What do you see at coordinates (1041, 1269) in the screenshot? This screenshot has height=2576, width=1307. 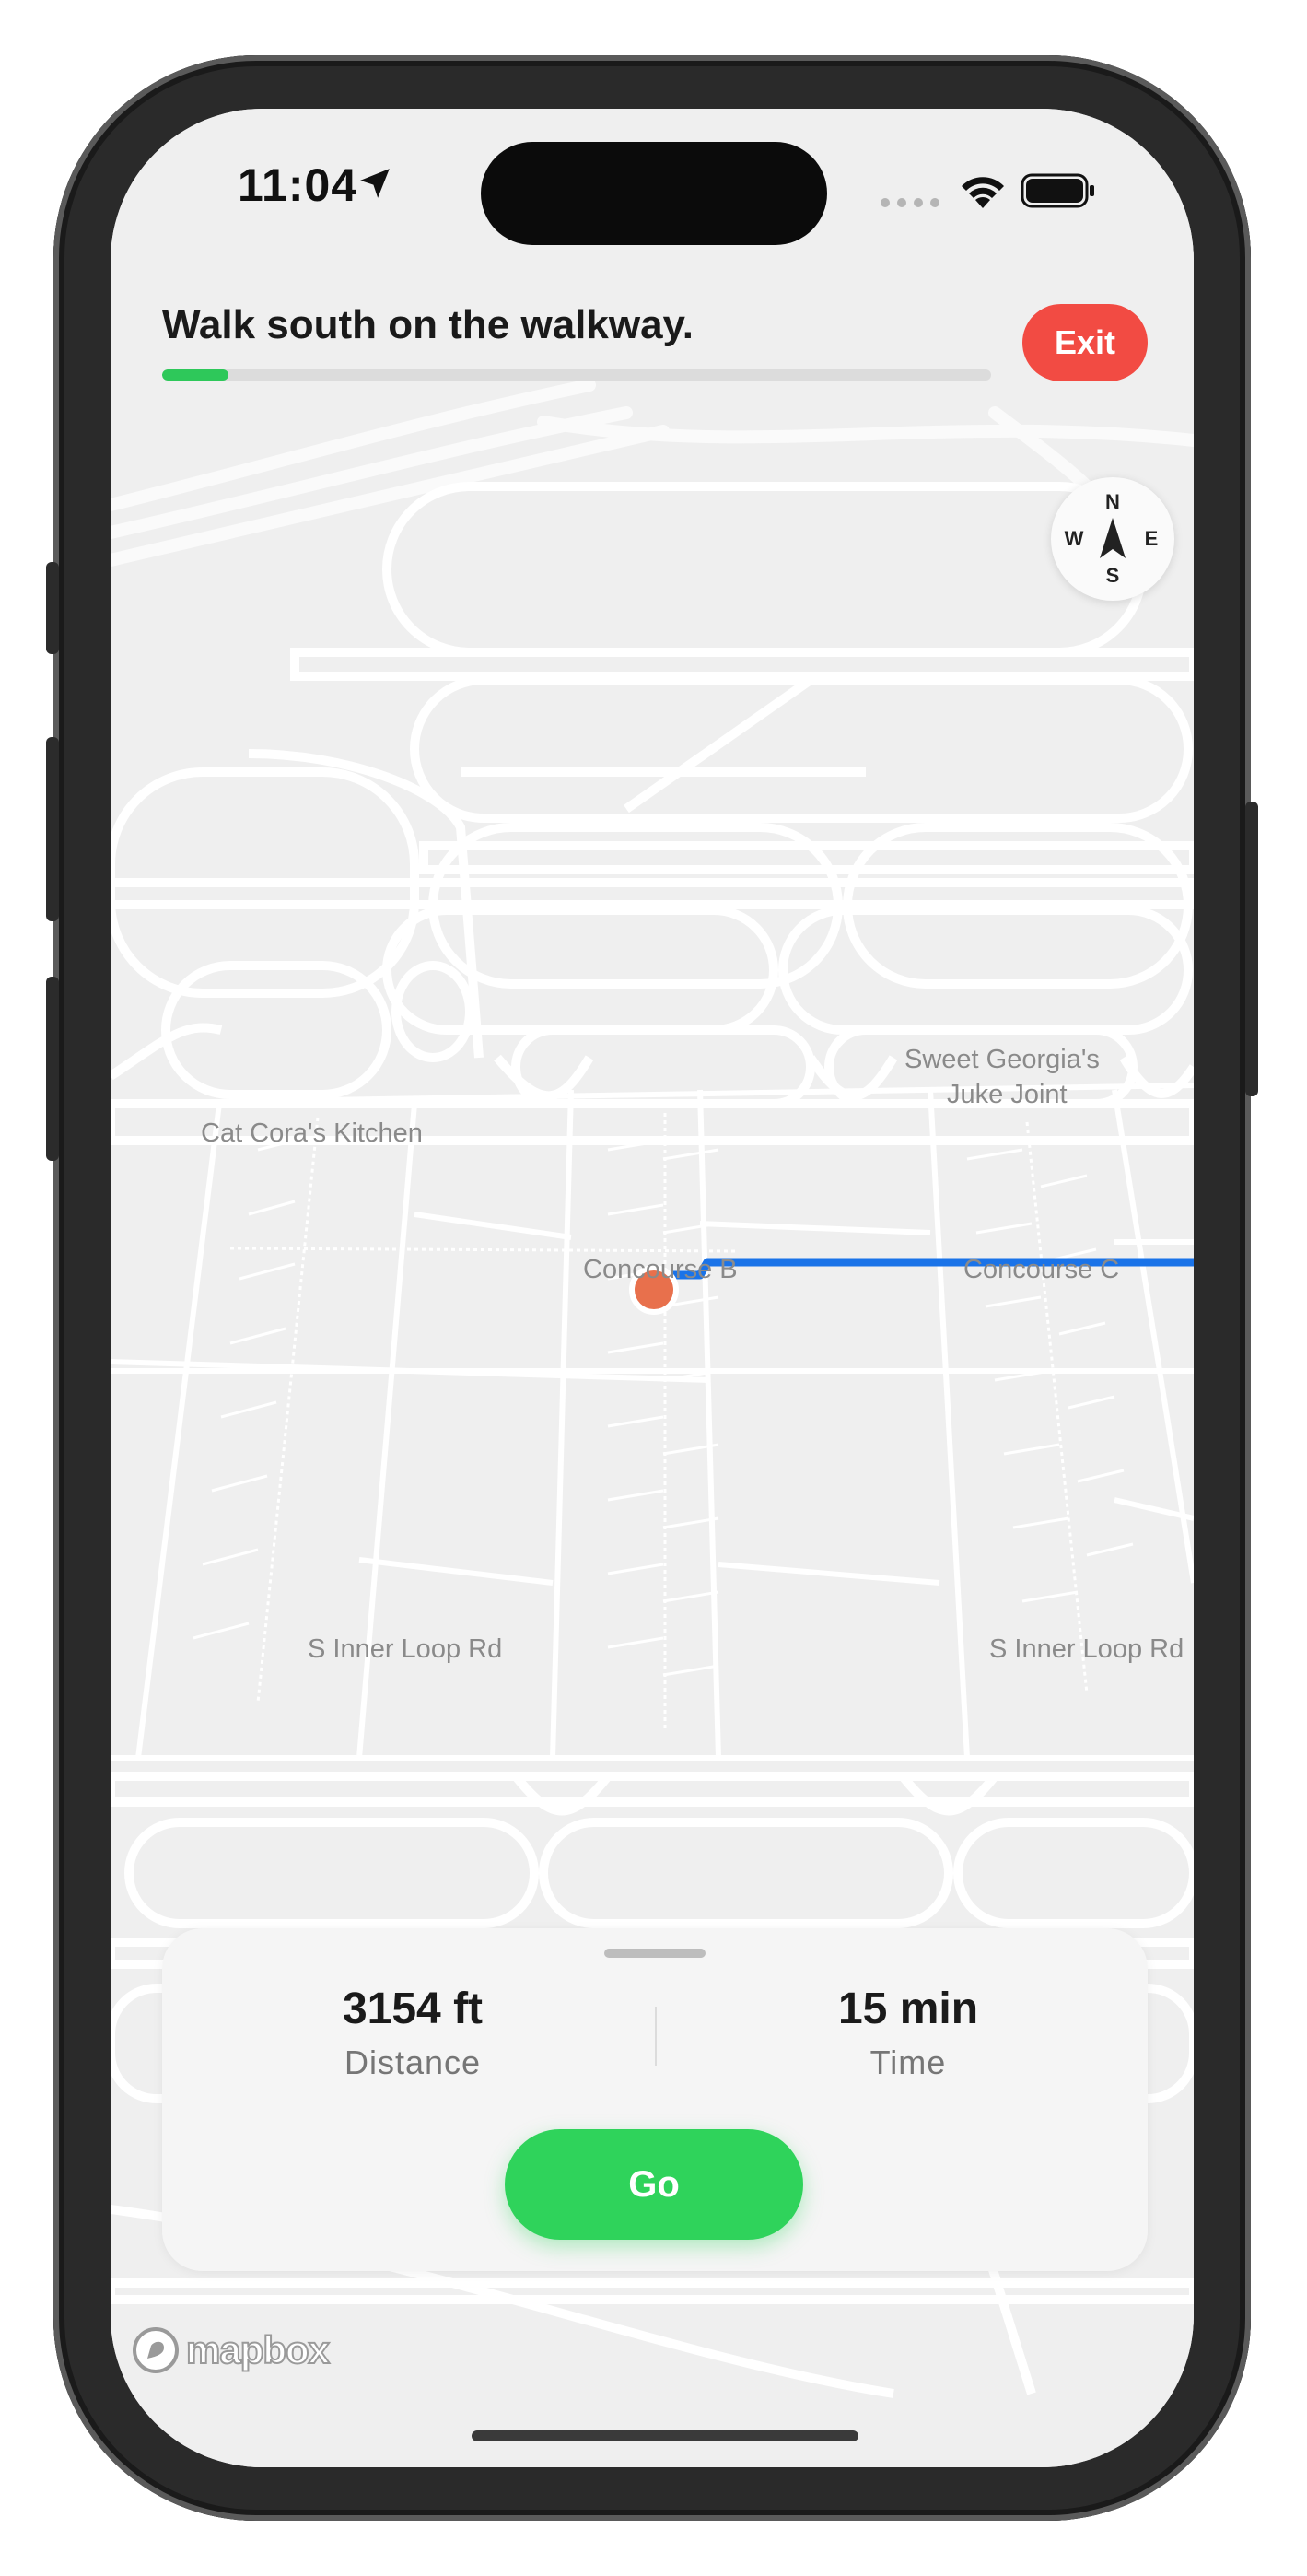 I see `map-label-concourse-c: Concourse C` at bounding box center [1041, 1269].